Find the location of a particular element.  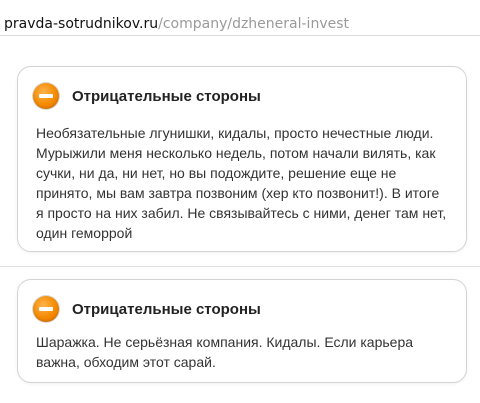

url-path: /company/dzheneral-invest is located at coordinates (253, 24).